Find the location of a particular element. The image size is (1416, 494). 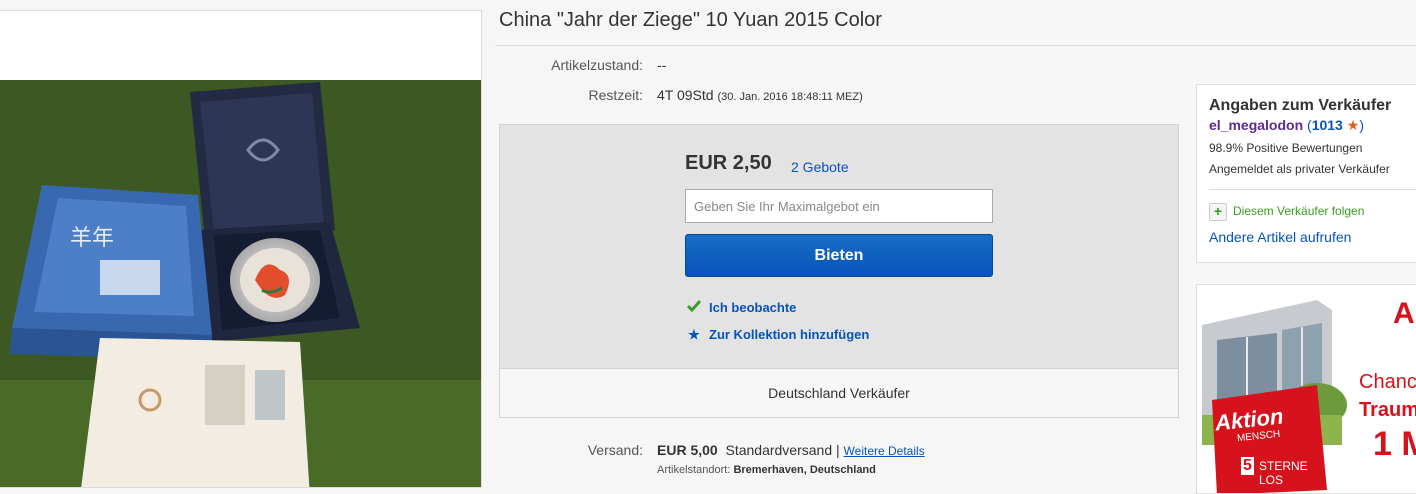

other-items-link: Andere Artikel aufrufen is located at coordinates (1280, 237).